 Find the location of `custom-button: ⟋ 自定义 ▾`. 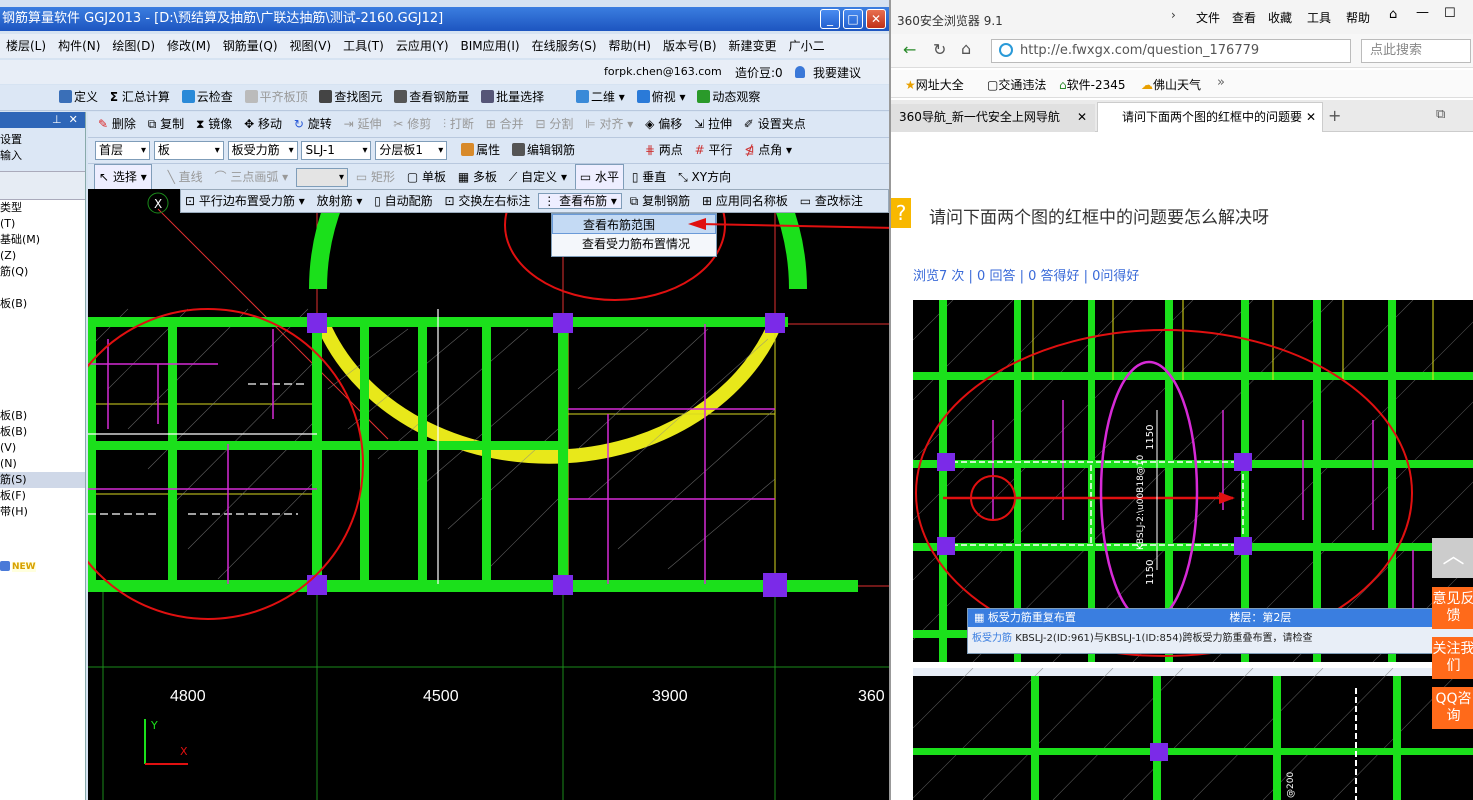

custom-button: ⟋ 自定义 ▾ is located at coordinates (538, 177).